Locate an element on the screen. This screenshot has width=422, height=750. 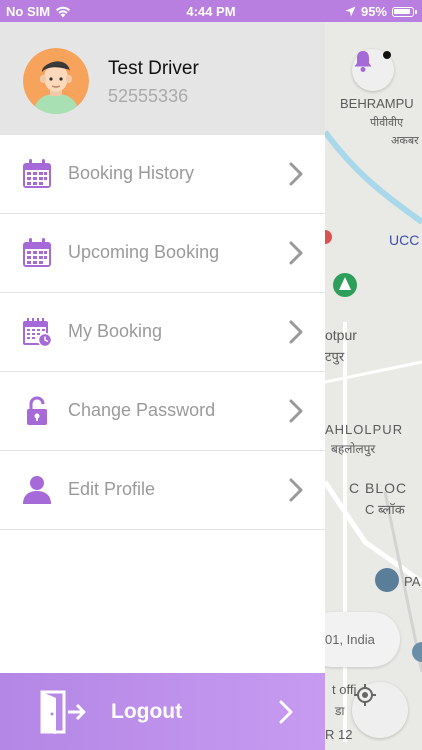
menu-item-change-password: Change Password is located at coordinates (162, 411).